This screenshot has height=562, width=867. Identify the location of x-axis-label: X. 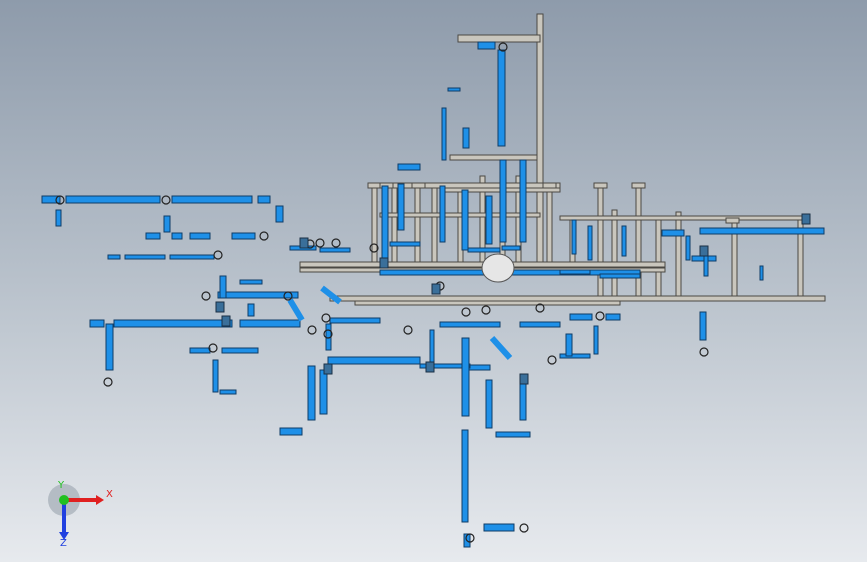
(109, 494).